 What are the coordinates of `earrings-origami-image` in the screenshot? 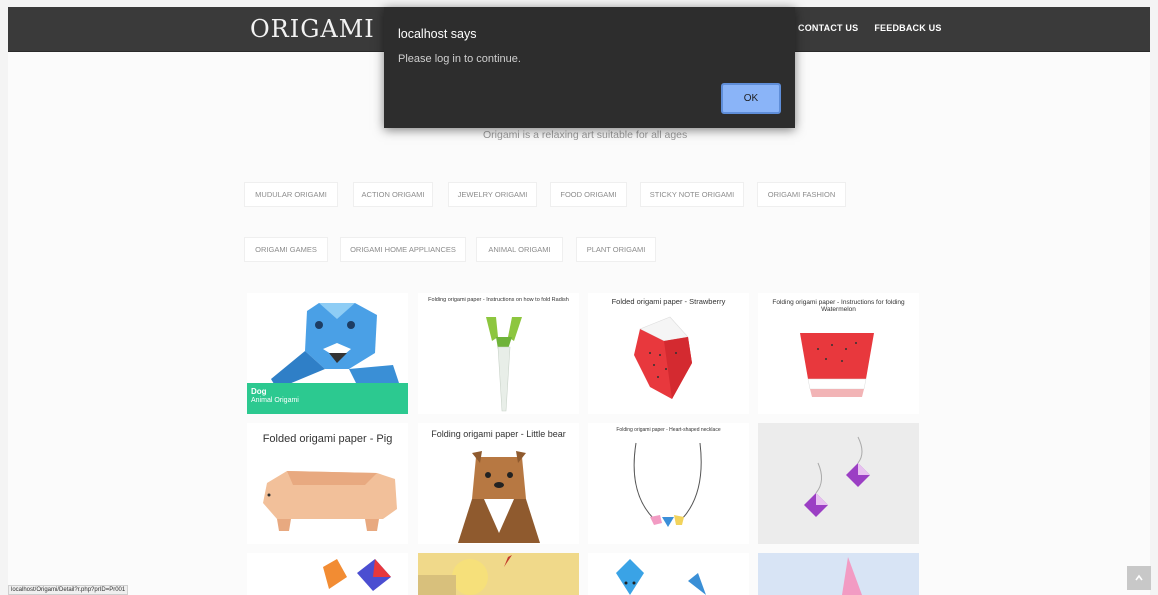 It's located at (837, 476).